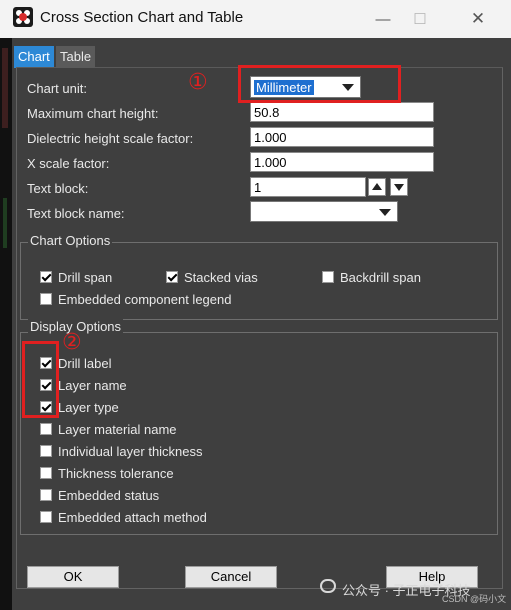 Image resolution: width=511 pixels, height=610 pixels. I want to click on background-window-left, so click(6, 324).